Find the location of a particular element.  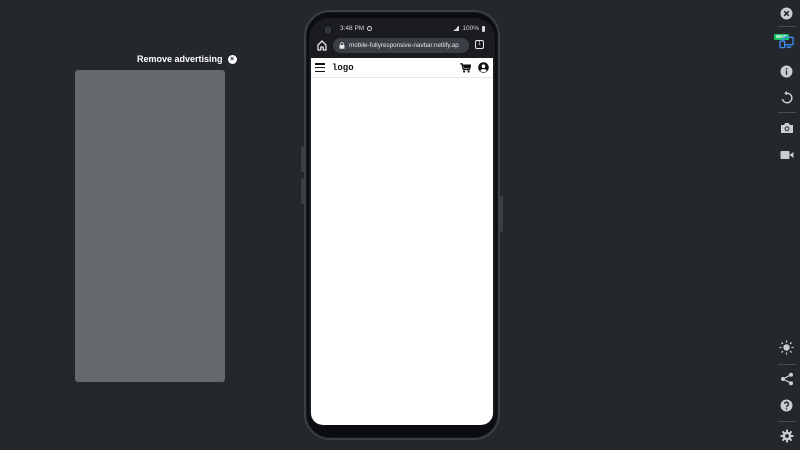

site-logo: logo is located at coordinates (343, 68).